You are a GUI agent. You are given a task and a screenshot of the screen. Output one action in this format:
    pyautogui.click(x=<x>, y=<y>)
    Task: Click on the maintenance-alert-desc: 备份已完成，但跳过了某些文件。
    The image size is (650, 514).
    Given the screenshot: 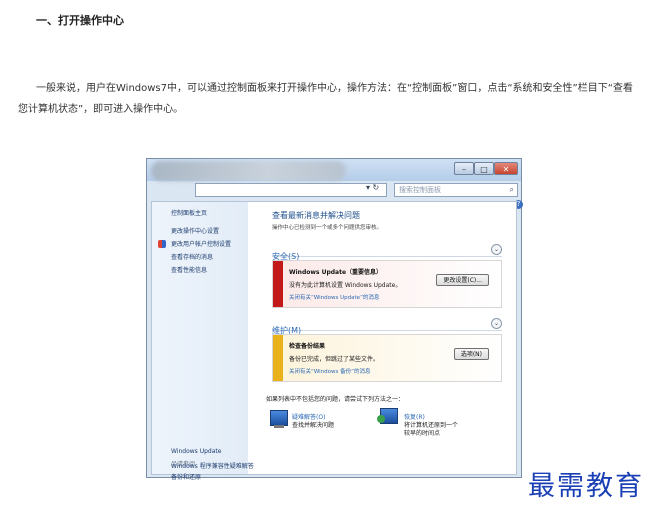 What is the action you would take?
    pyautogui.click(x=334, y=359)
    